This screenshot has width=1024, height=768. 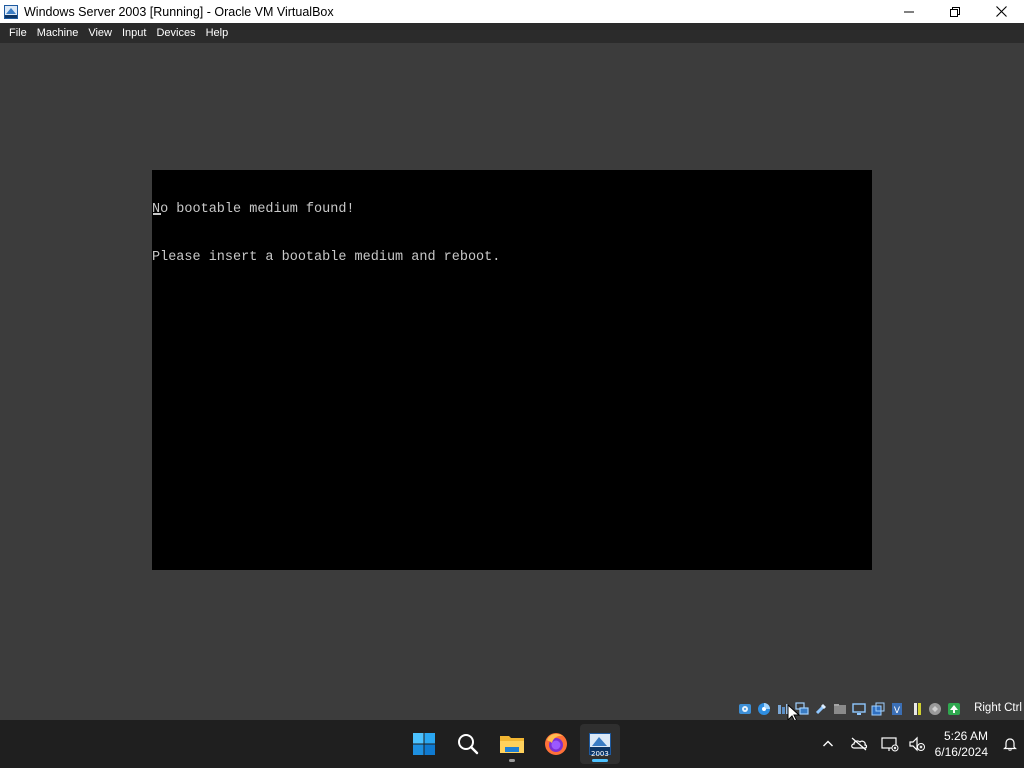 What do you see at coordinates (764, 709) in the screenshot?
I see `optical-drive-icon` at bounding box center [764, 709].